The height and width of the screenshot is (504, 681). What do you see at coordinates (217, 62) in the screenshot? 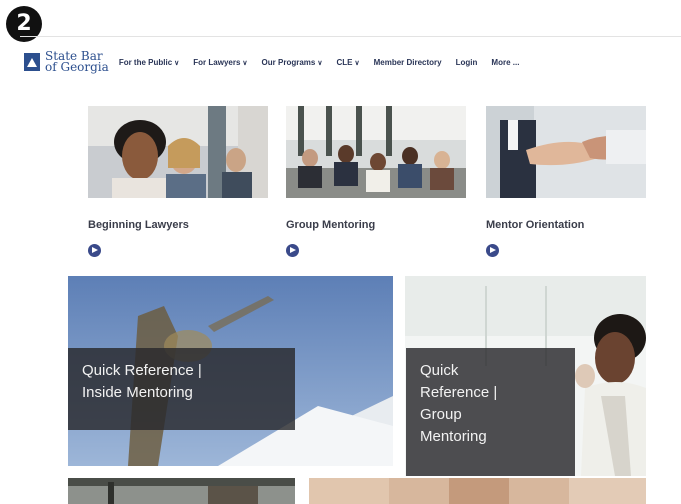
I see `nav-label: For Lawyers` at bounding box center [217, 62].